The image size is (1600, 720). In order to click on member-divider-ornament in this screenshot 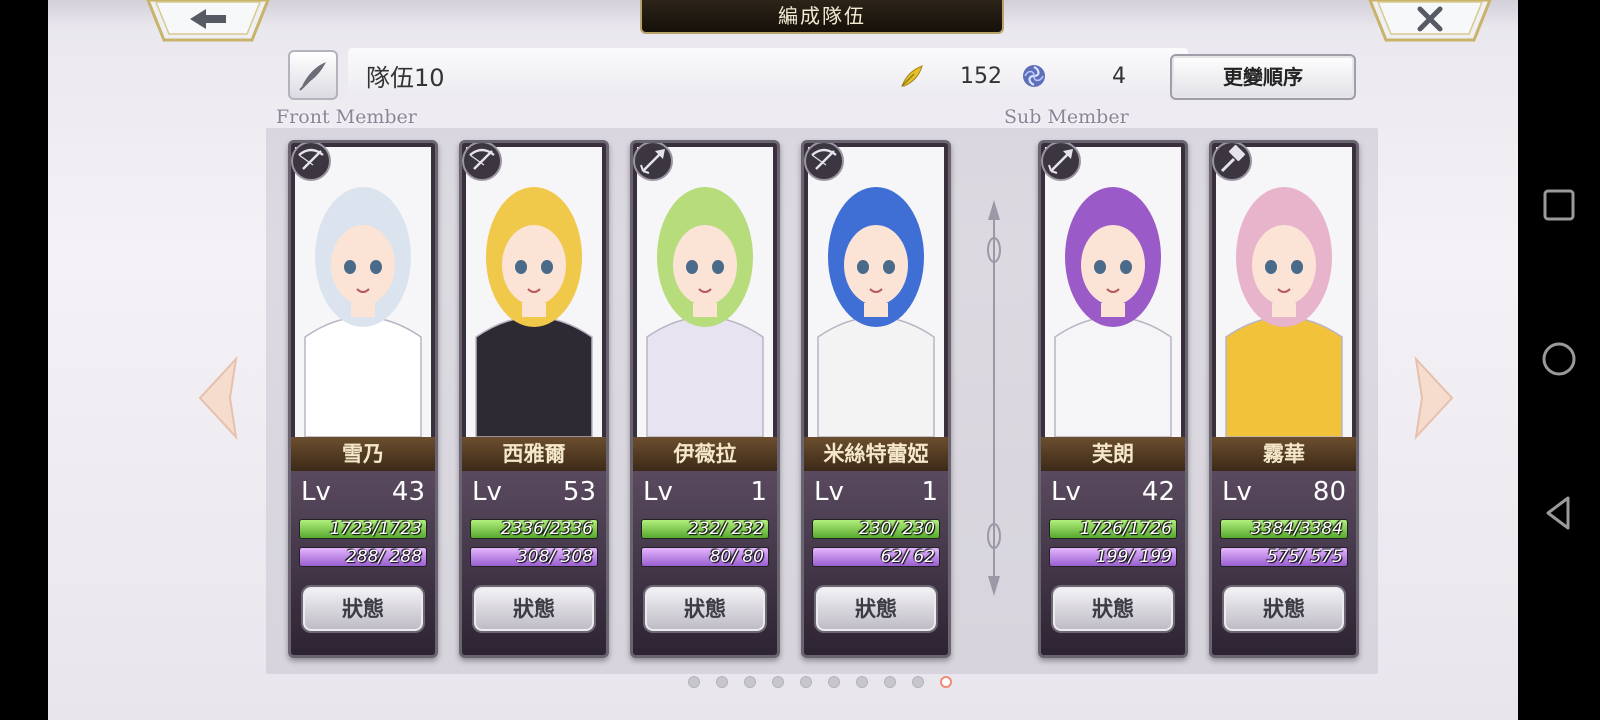, I will do `click(994, 398)`.